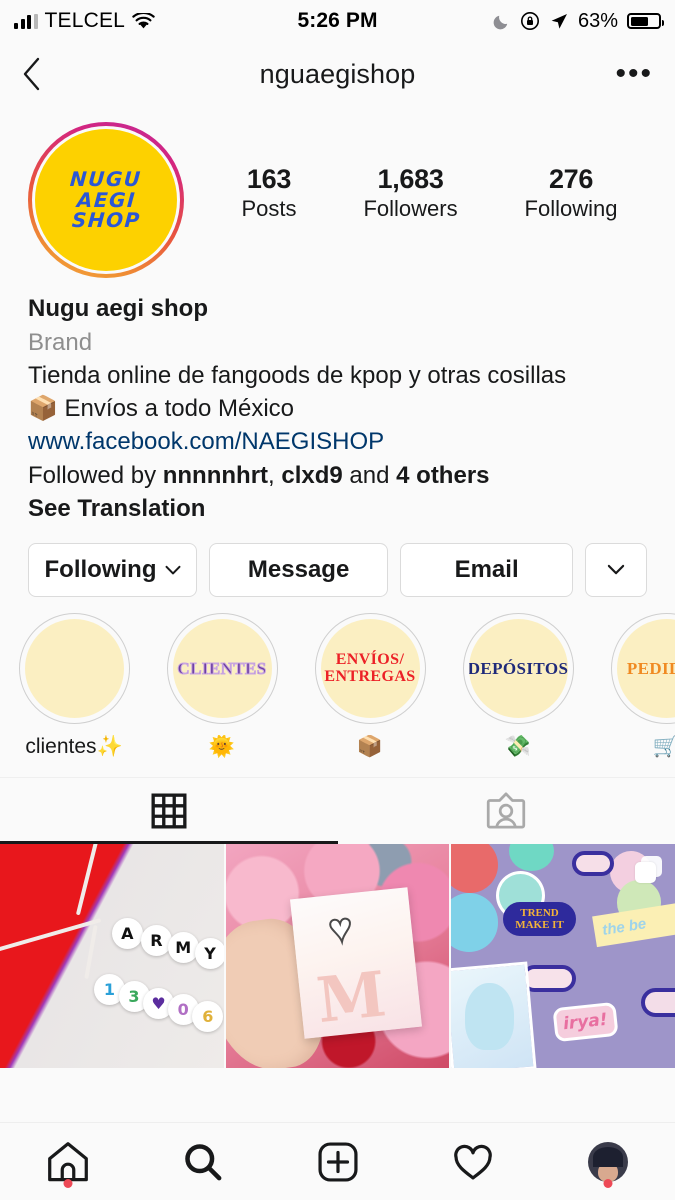 The width and height of the screenshot is (675, 1200). What do you see at coordinates (155, 21) in the screenshot?
I see `status-bar-left: TELCEL` at bounding box center [155, 21].